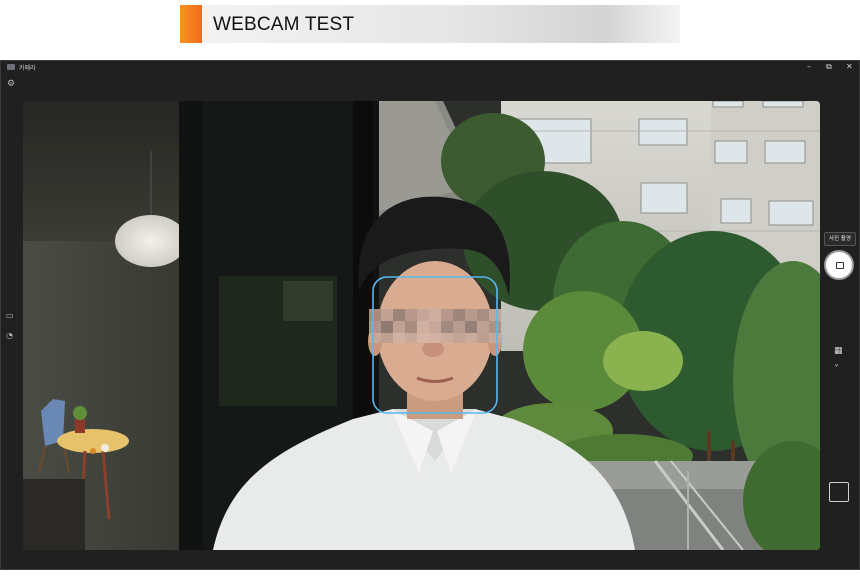  Describe the element at coordinates (838, 351) in the screenshot. I see `qr-scan-icon: ▦` at that location.